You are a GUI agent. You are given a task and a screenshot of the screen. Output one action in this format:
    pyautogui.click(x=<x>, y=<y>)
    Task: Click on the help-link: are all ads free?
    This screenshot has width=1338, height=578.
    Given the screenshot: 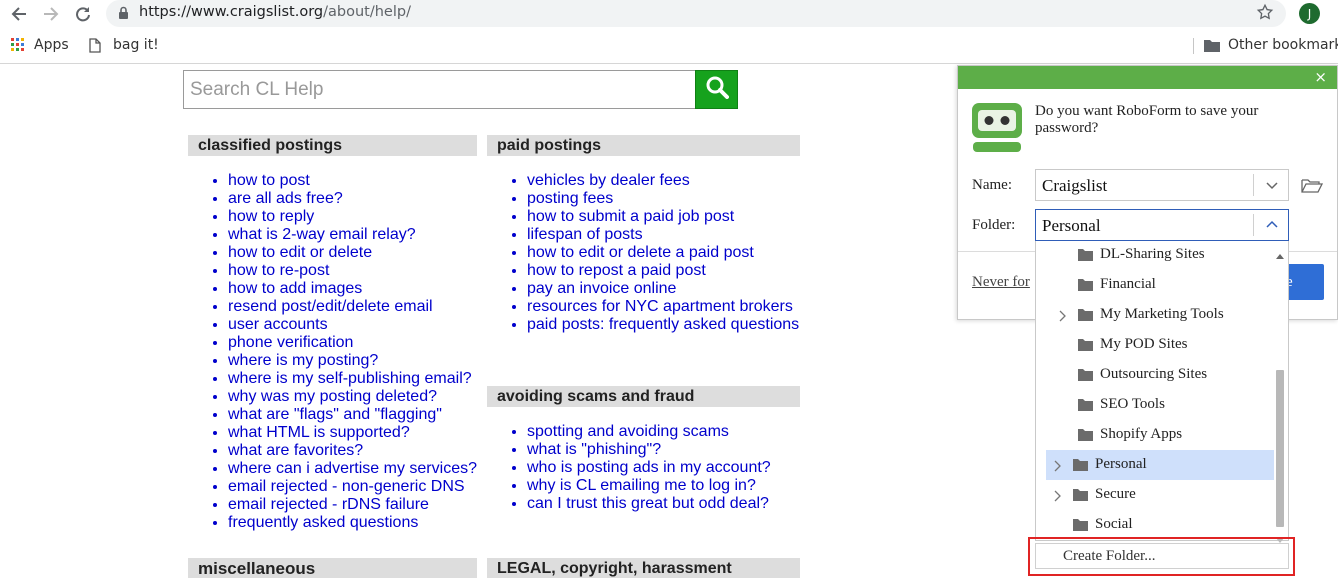 What is the action you would take?
    pyautogui.click(x=352, y=199)
    